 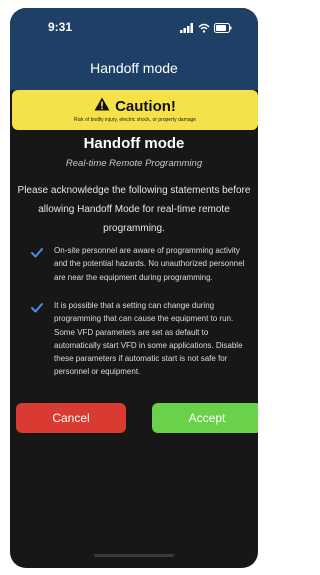 I want to click on home-indicator, so click(x=134, y=555).